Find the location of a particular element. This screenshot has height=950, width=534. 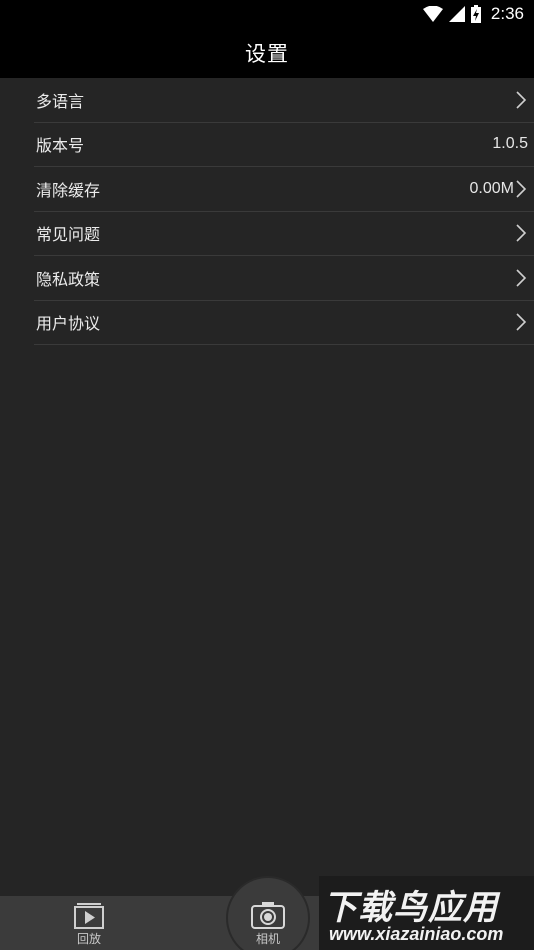

setting-label: 用户协议 is located at coordinates (68, 324).